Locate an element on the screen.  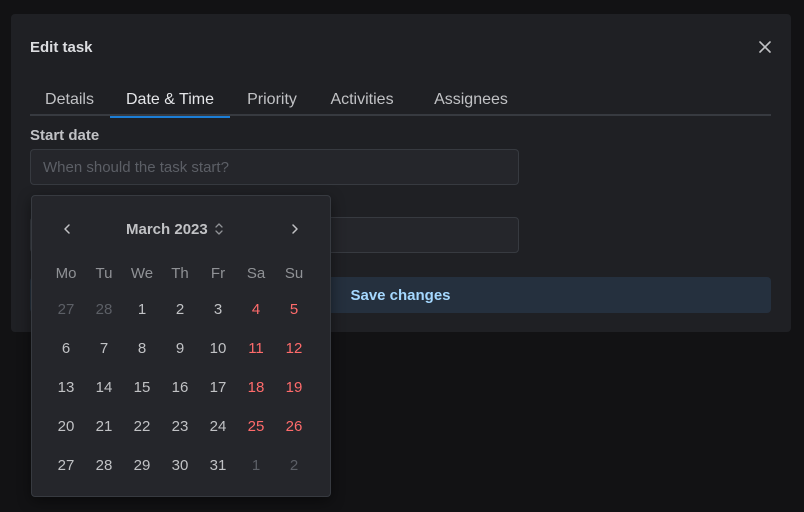
tab-date-time: Date & Time is located at coordinates (170, 101).